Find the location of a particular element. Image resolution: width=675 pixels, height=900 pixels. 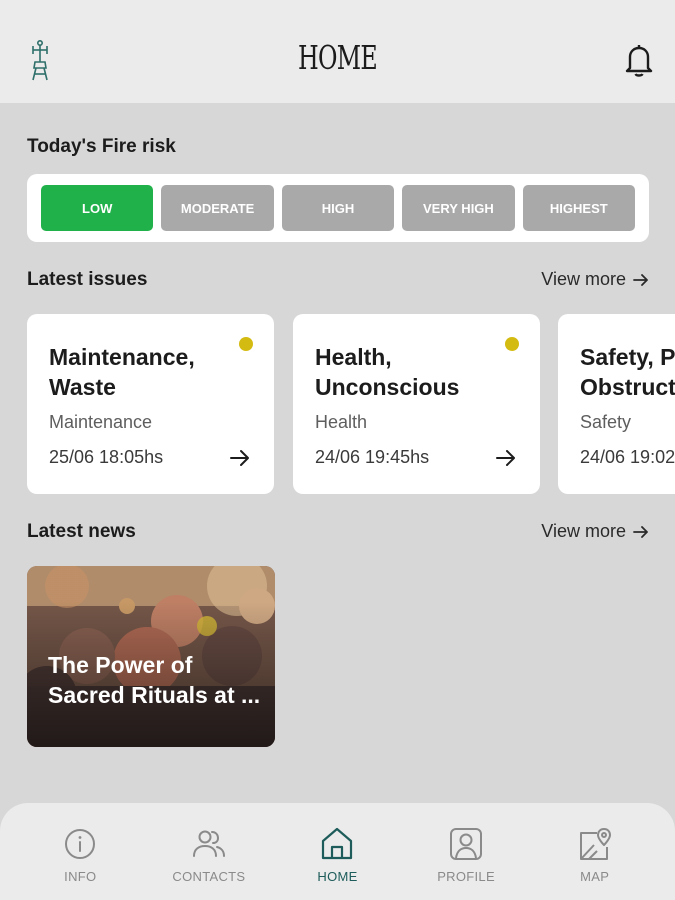

issue-card: Safety, Pa Obstructi Safety 24/06 19:02 is located at coordinates (616, 404).